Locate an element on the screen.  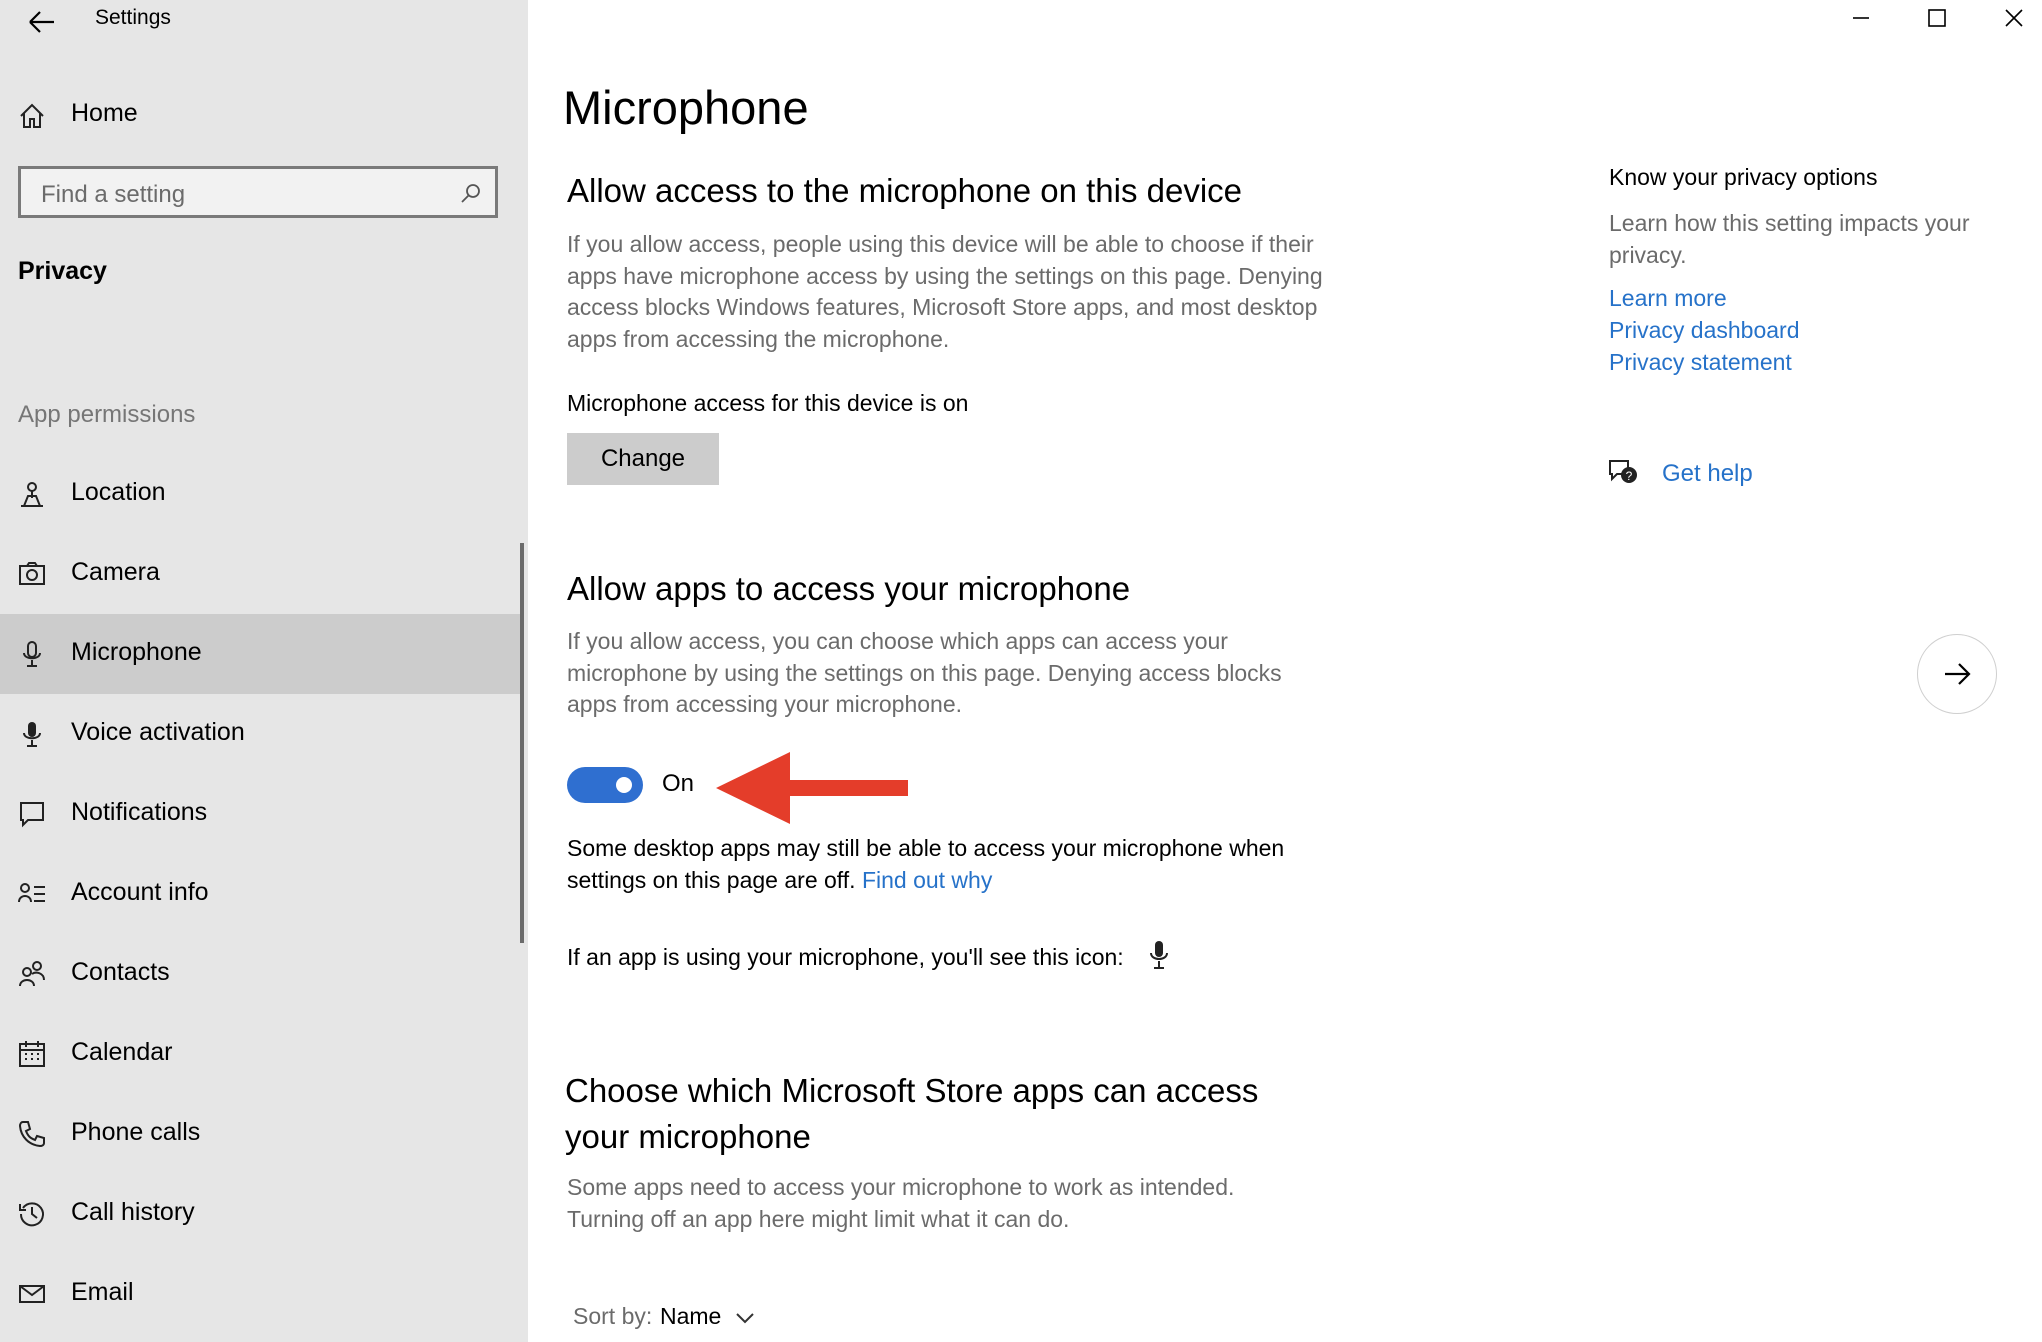
search-input: Find a setting is located at coordinates (258, 192).